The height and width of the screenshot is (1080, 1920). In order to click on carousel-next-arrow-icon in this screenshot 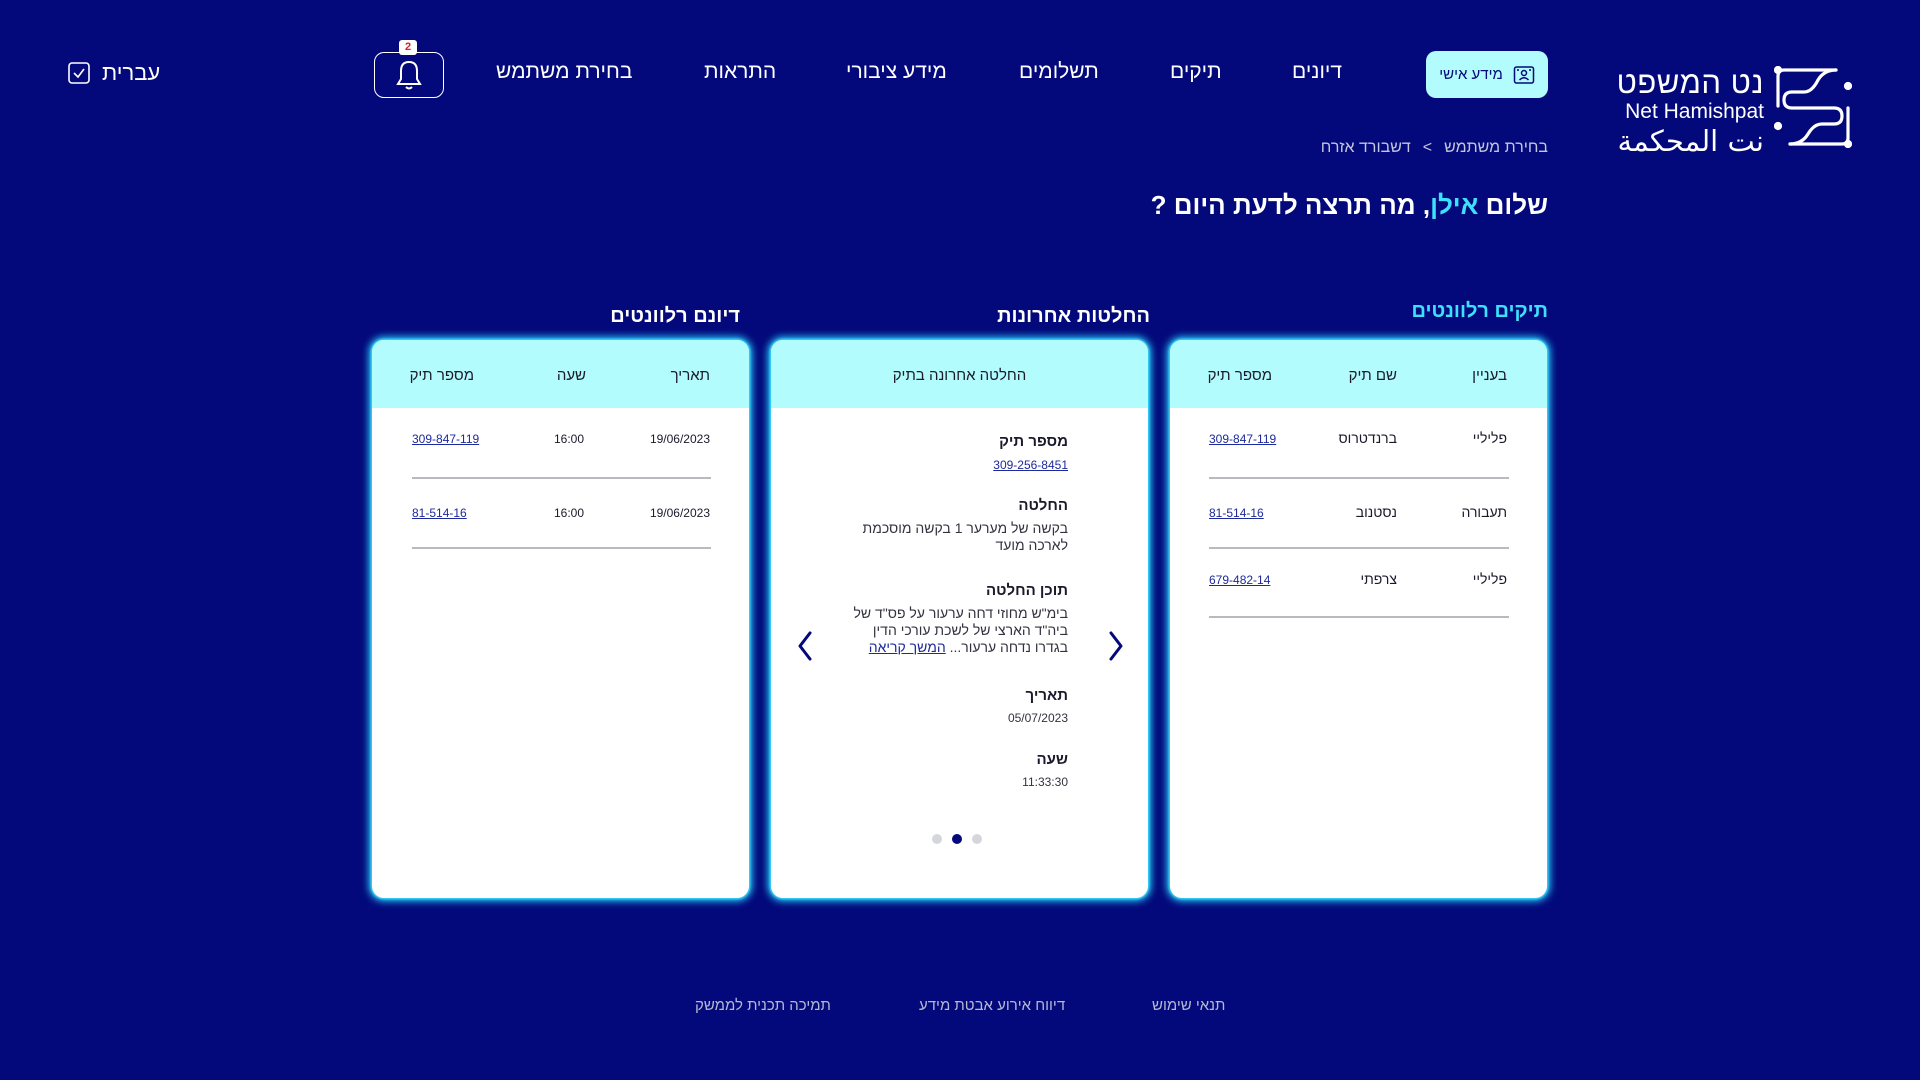, I will do `click(1116, 646)`.